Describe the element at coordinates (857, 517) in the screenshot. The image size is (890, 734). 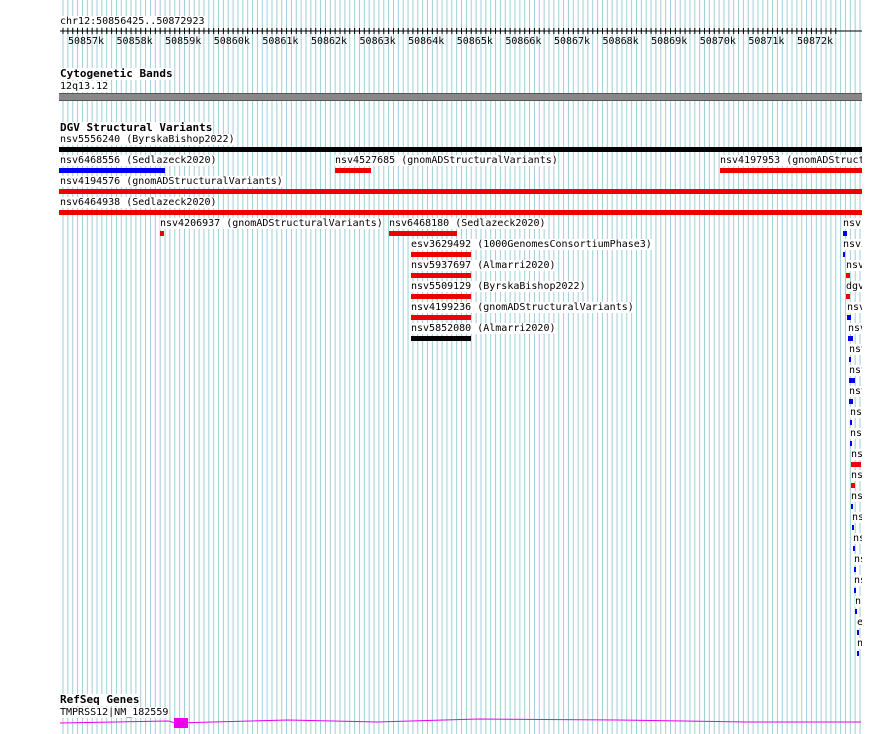
I see `sv-feature-label: nsv4753` at that location.